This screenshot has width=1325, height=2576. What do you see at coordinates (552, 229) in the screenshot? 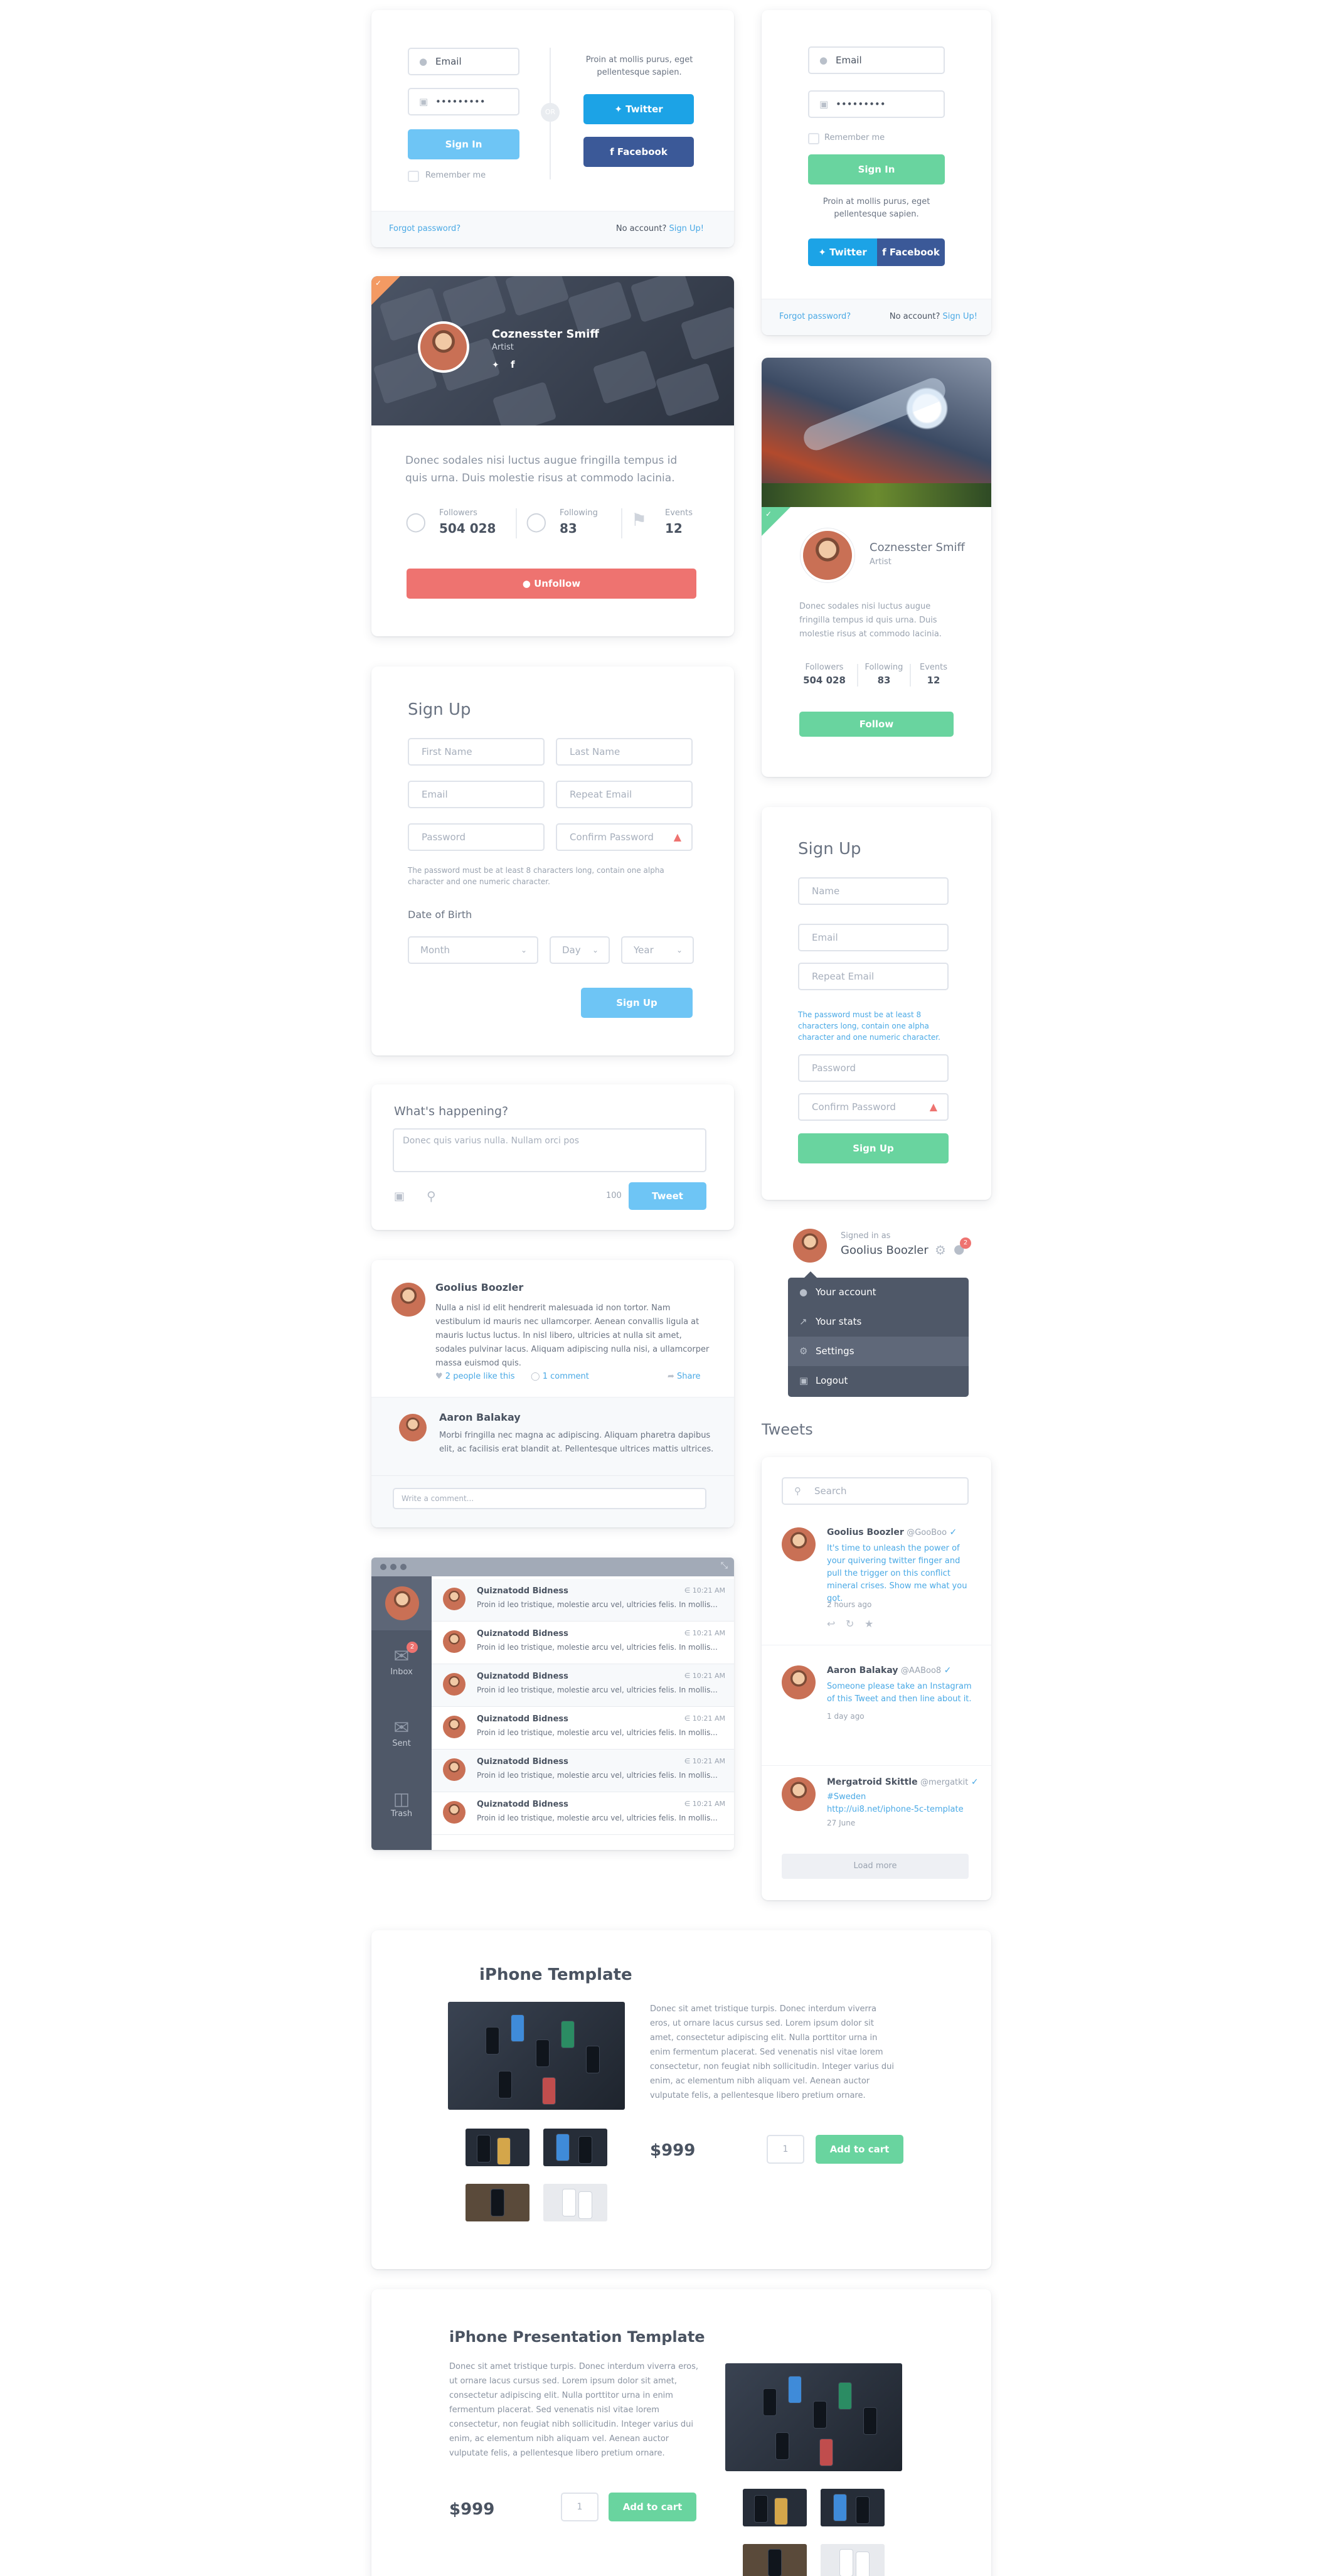
I see `login-footer: Forgot password? No account? Sign Up!` at bounding box center [552, 229].